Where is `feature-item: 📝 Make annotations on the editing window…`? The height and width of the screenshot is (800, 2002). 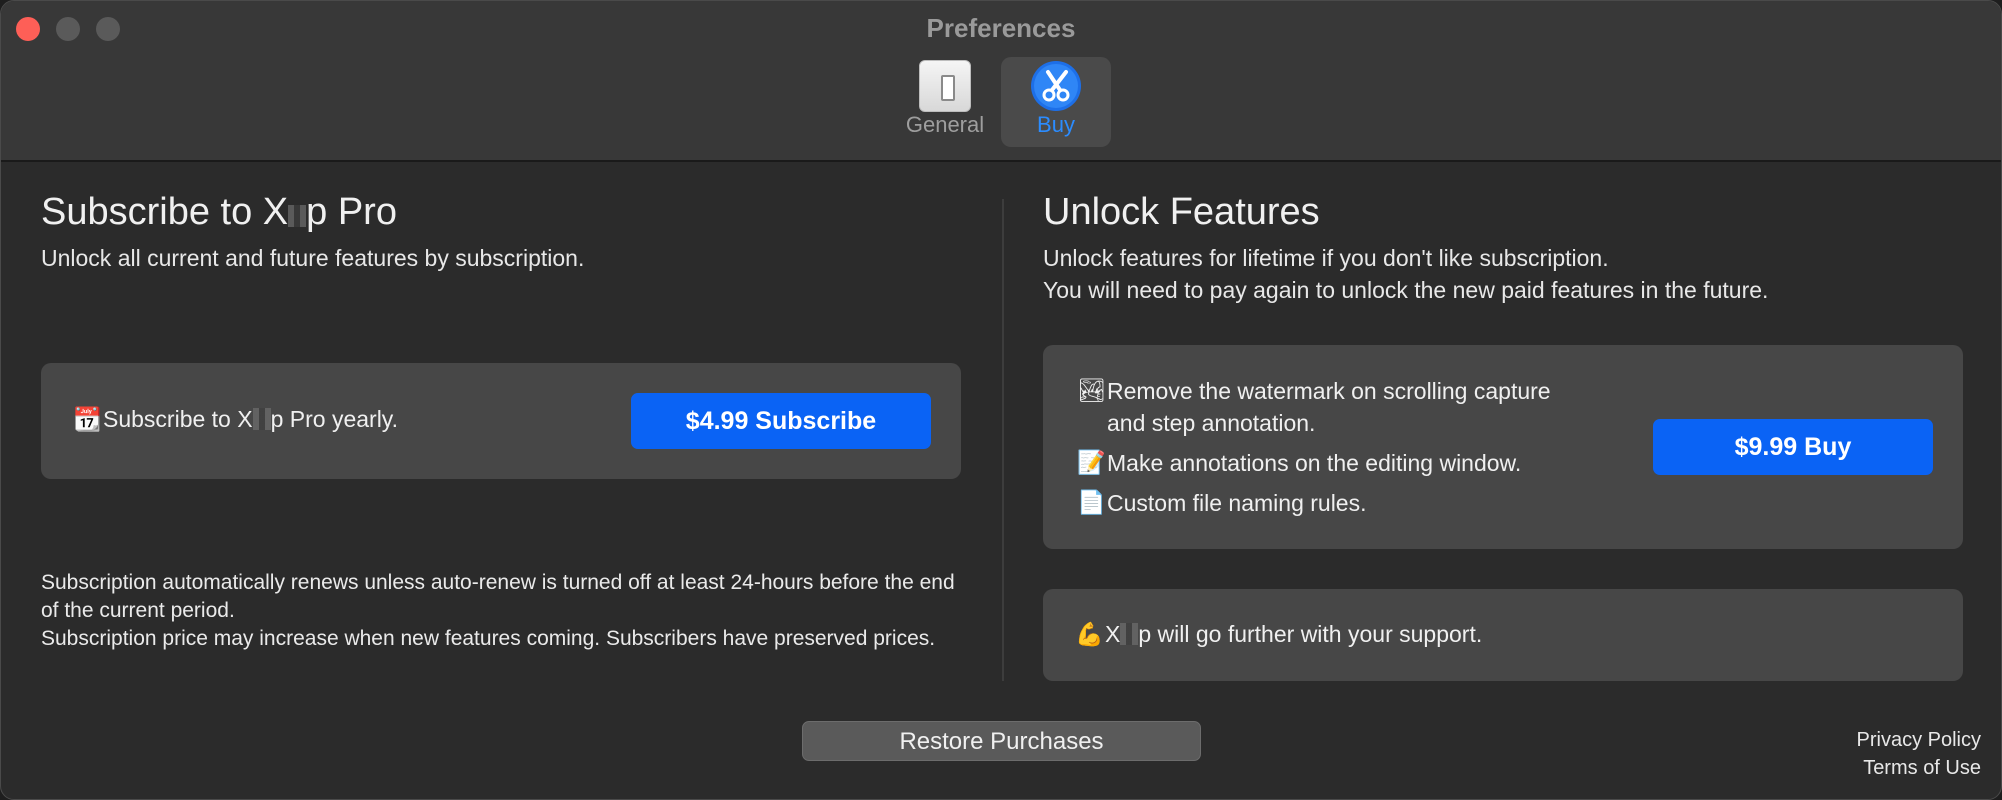 feature-item: 📝 Make annotations on the editing window… is located at coordinates (1299, 463).